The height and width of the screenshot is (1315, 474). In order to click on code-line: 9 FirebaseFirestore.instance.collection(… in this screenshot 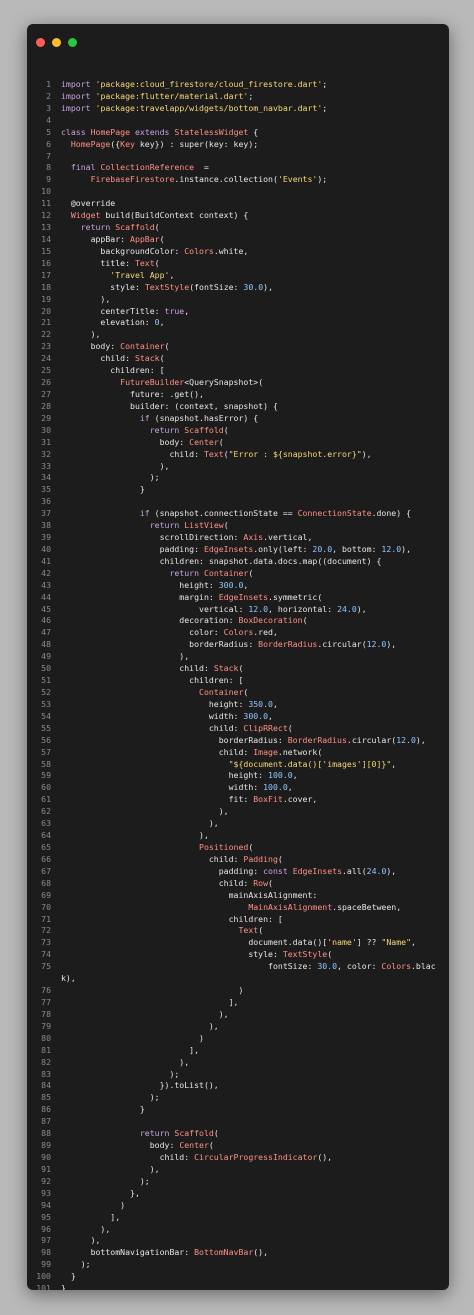, I will do `click(238, 180)`.